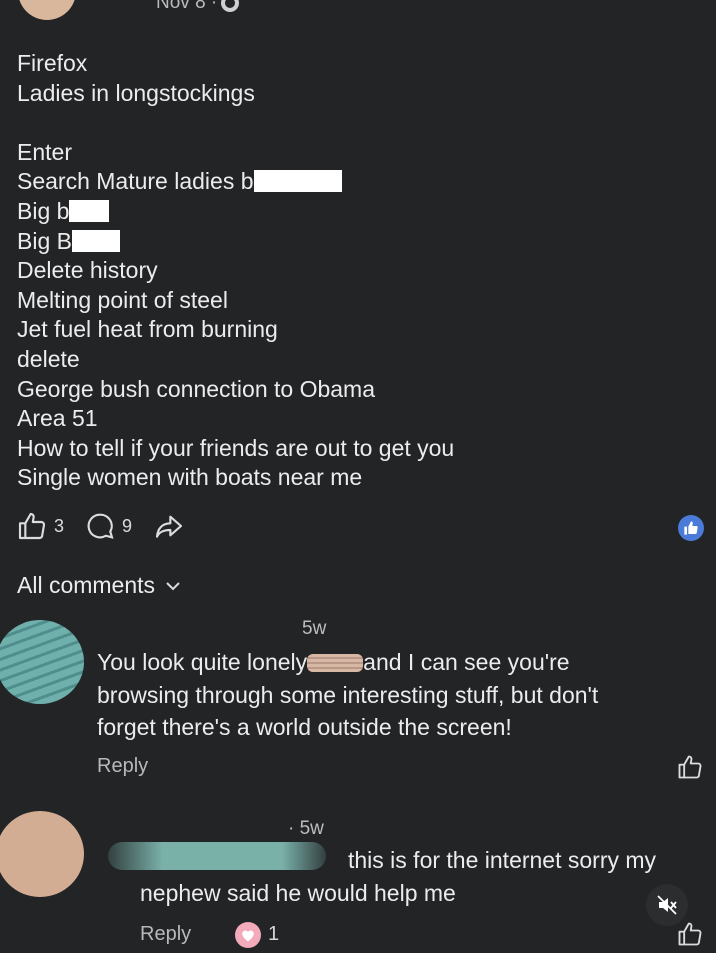 Image resolution: width=716 pixels, height=953 pixels. Describe the element at coordinates (127, 525) in the screenshot. I see `comment-count: 9` at that location.